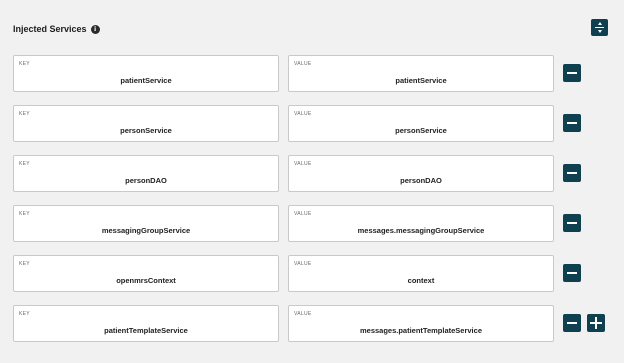 This screenshot has width=624, height=363. I want to click on section-title: Injected Services, so click(50, 29).